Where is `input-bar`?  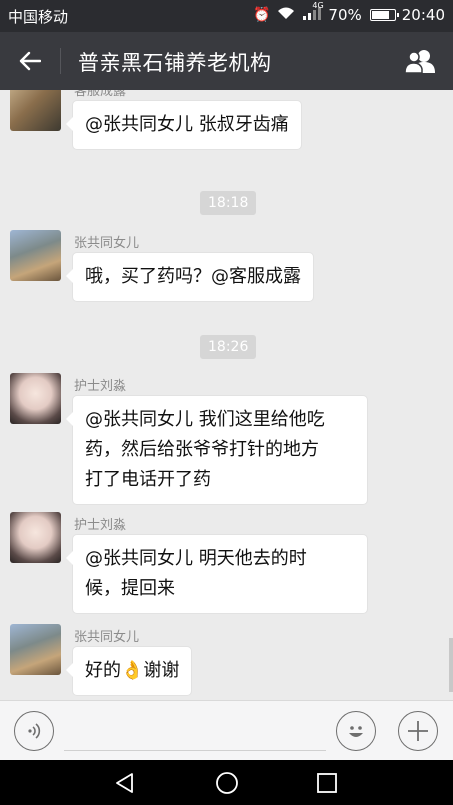
input-bar is located at coordinates (226, 730).